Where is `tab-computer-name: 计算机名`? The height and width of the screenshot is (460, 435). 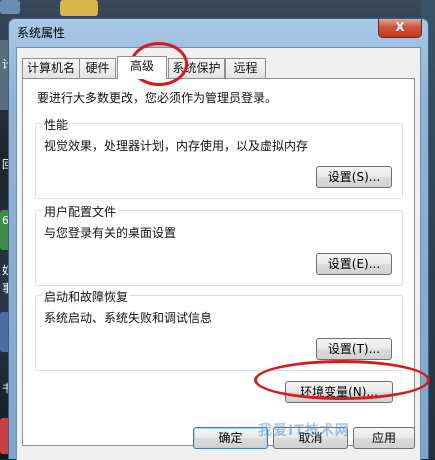
tab-computer-name: 计算机名 is located at coordinates (51, 68).